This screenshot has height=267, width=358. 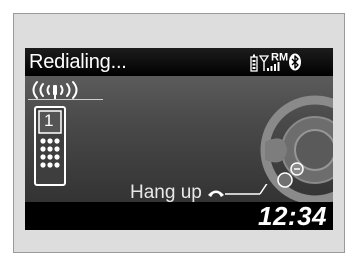 What do you see at coordinates (166, 192) in the screenshot?
I see `hang-up-label: Hang up` at bounding box center [166, 192].